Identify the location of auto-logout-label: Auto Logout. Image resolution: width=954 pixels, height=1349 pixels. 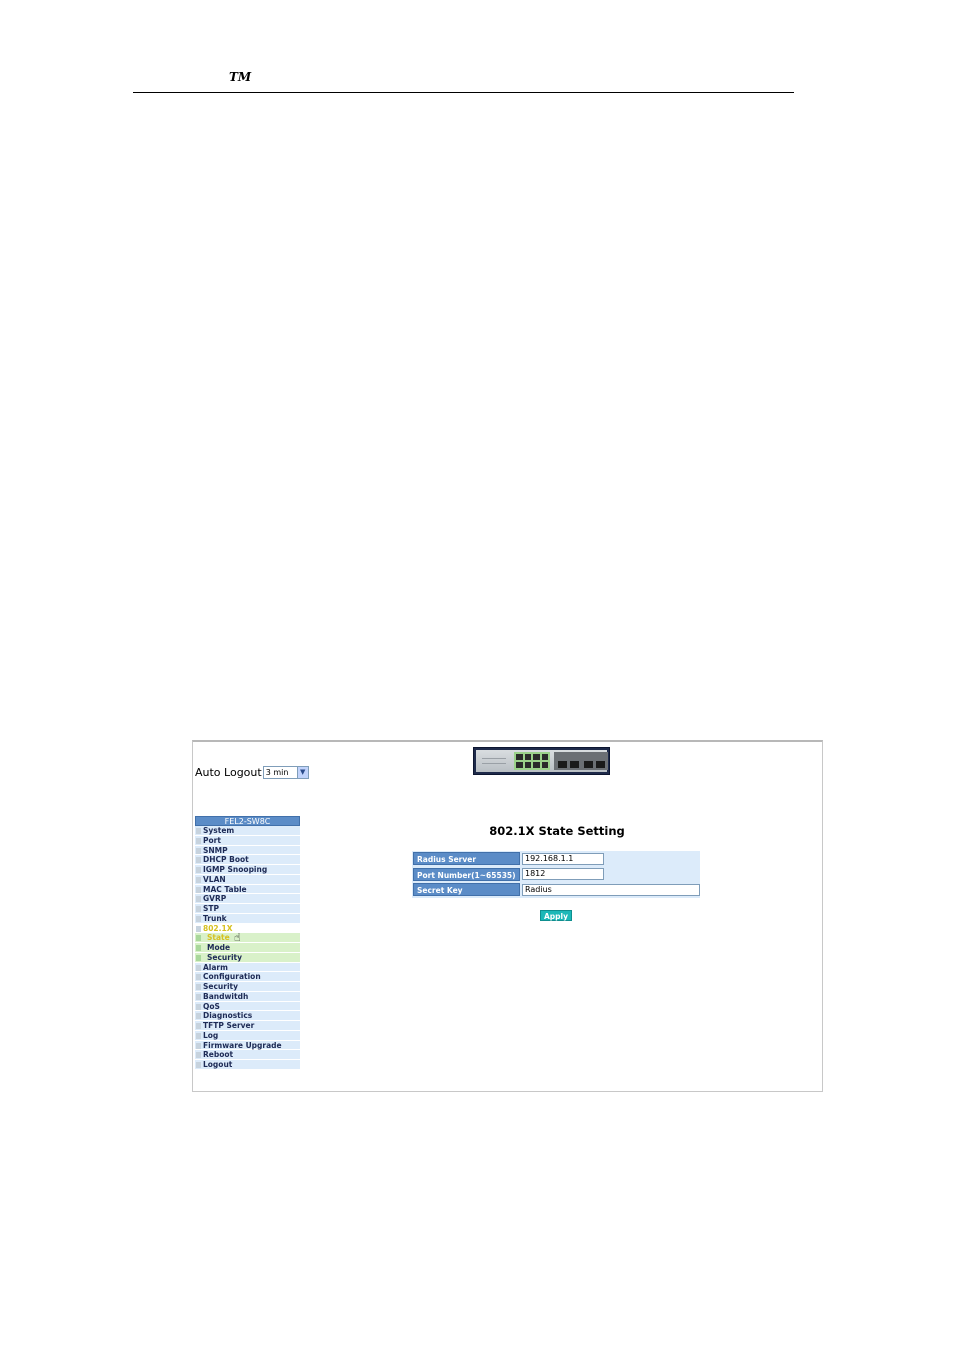
(228, 772).